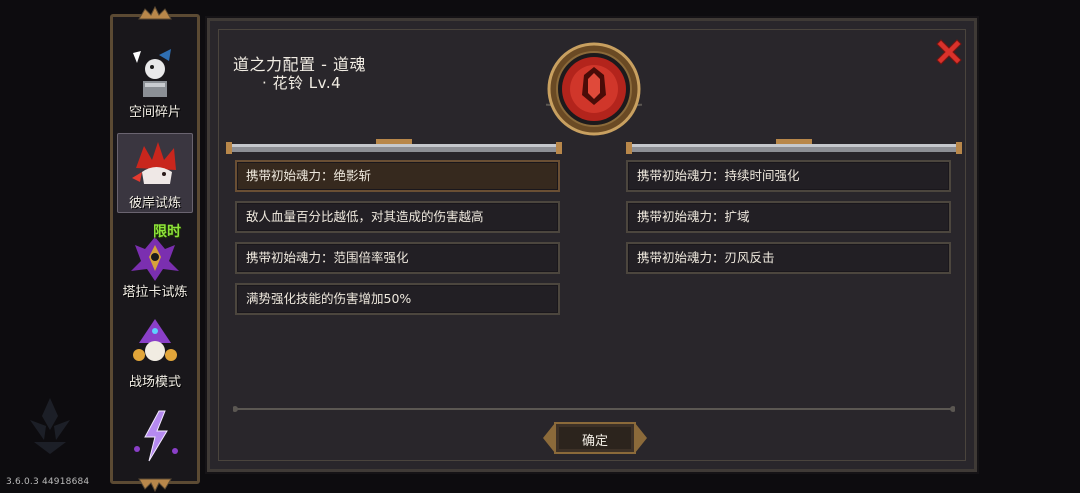 The height and width of the screenshot is (493, 1080). I want to click on sidebar-item-label: 塔拉卡试炼, so click(155, 292).